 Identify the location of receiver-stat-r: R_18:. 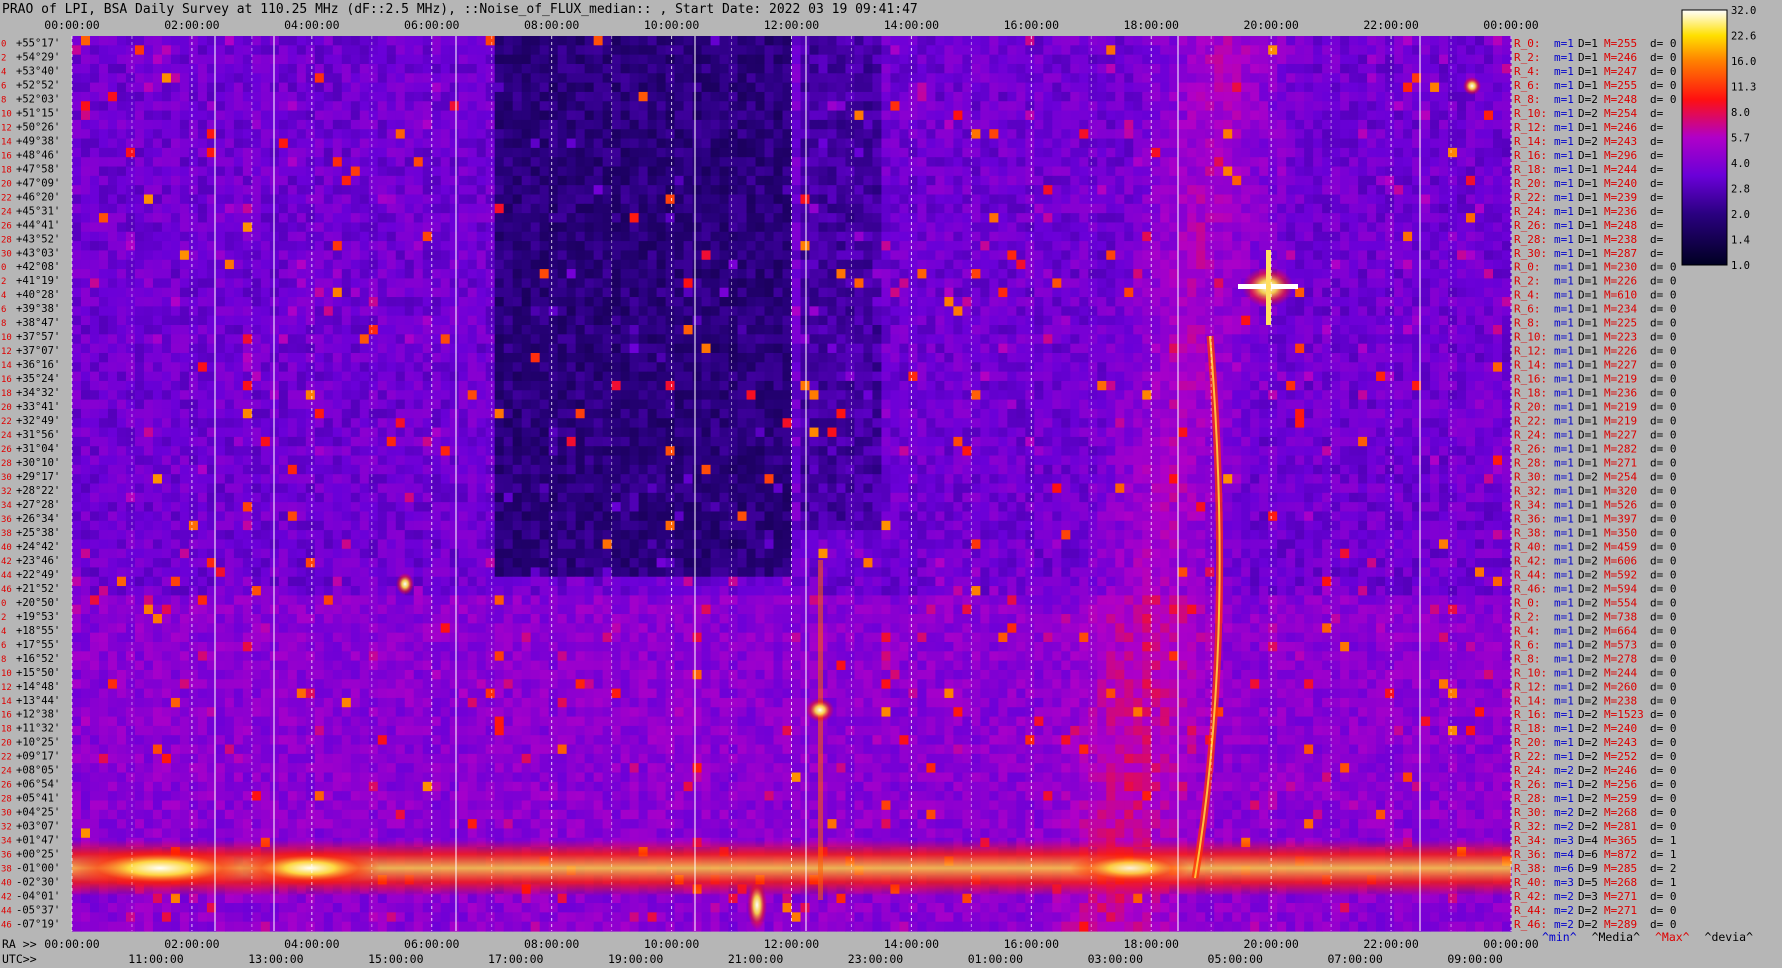
(1530, 169).